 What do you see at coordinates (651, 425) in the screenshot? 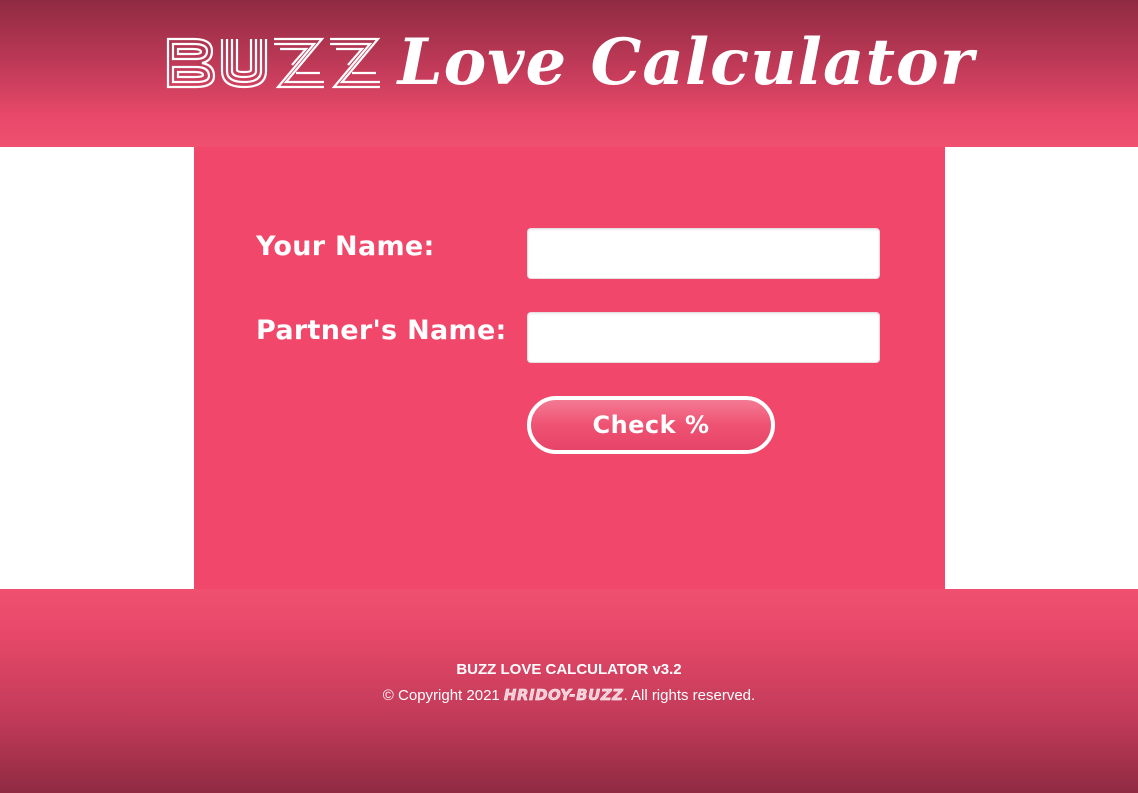
I see `check-button: Check %` at bounding box center [651, 425].